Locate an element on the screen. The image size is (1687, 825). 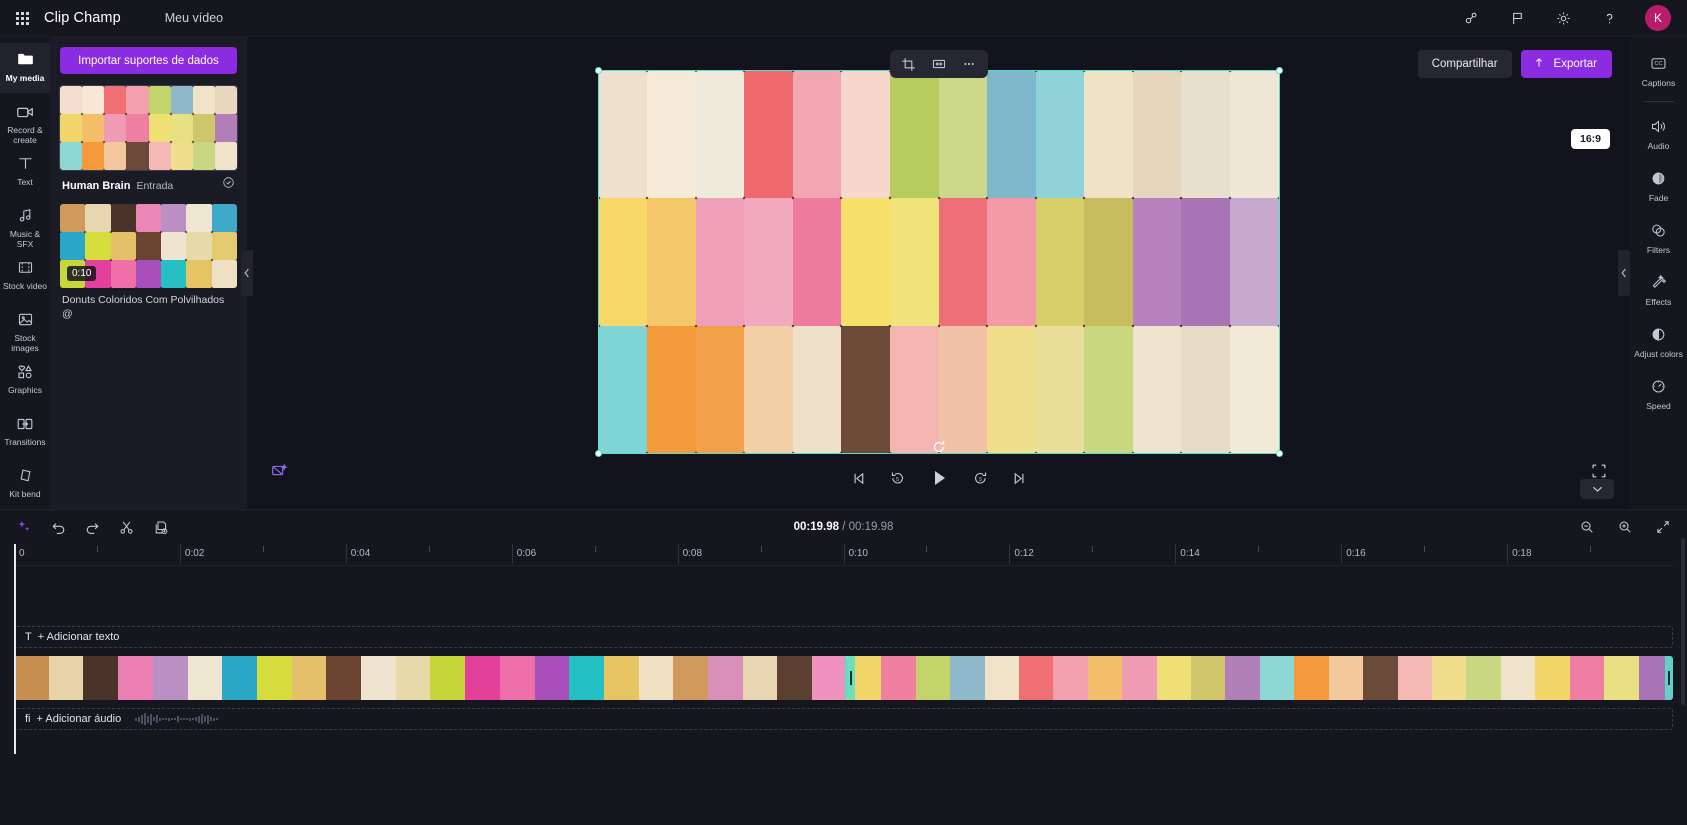
sidebar-item-my-media: My media is located at coordinates (25, 68).